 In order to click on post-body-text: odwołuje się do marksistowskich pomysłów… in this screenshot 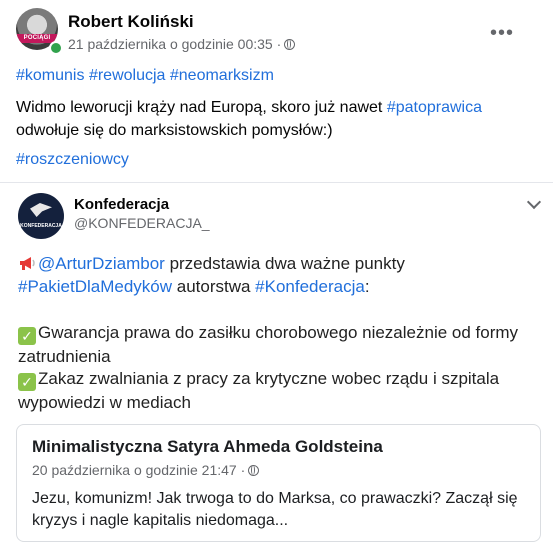, I will do `click(174, 130)`.